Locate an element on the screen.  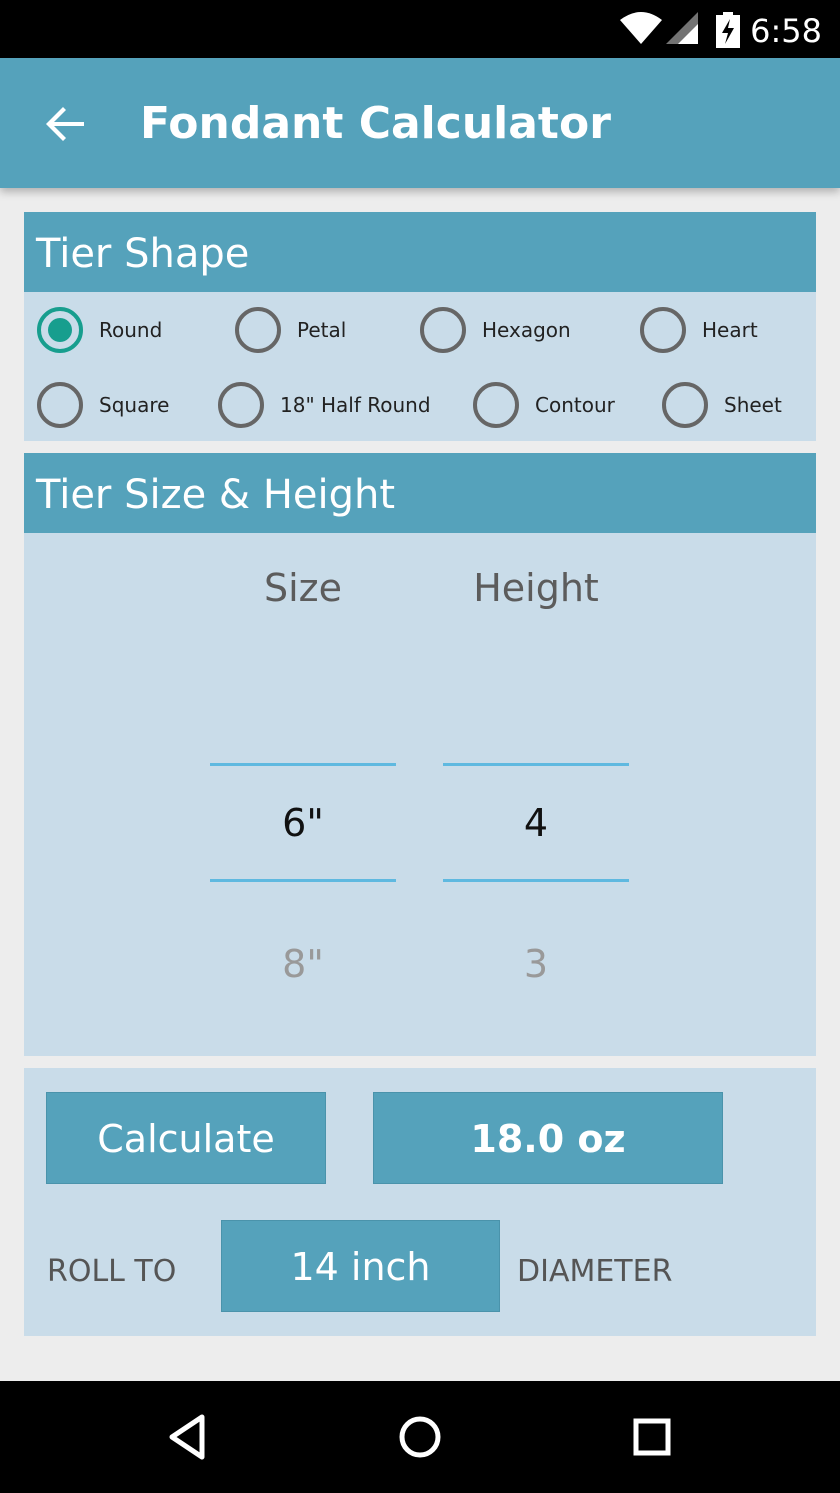
size-column-label: Size is located at coordinates (302, 588).